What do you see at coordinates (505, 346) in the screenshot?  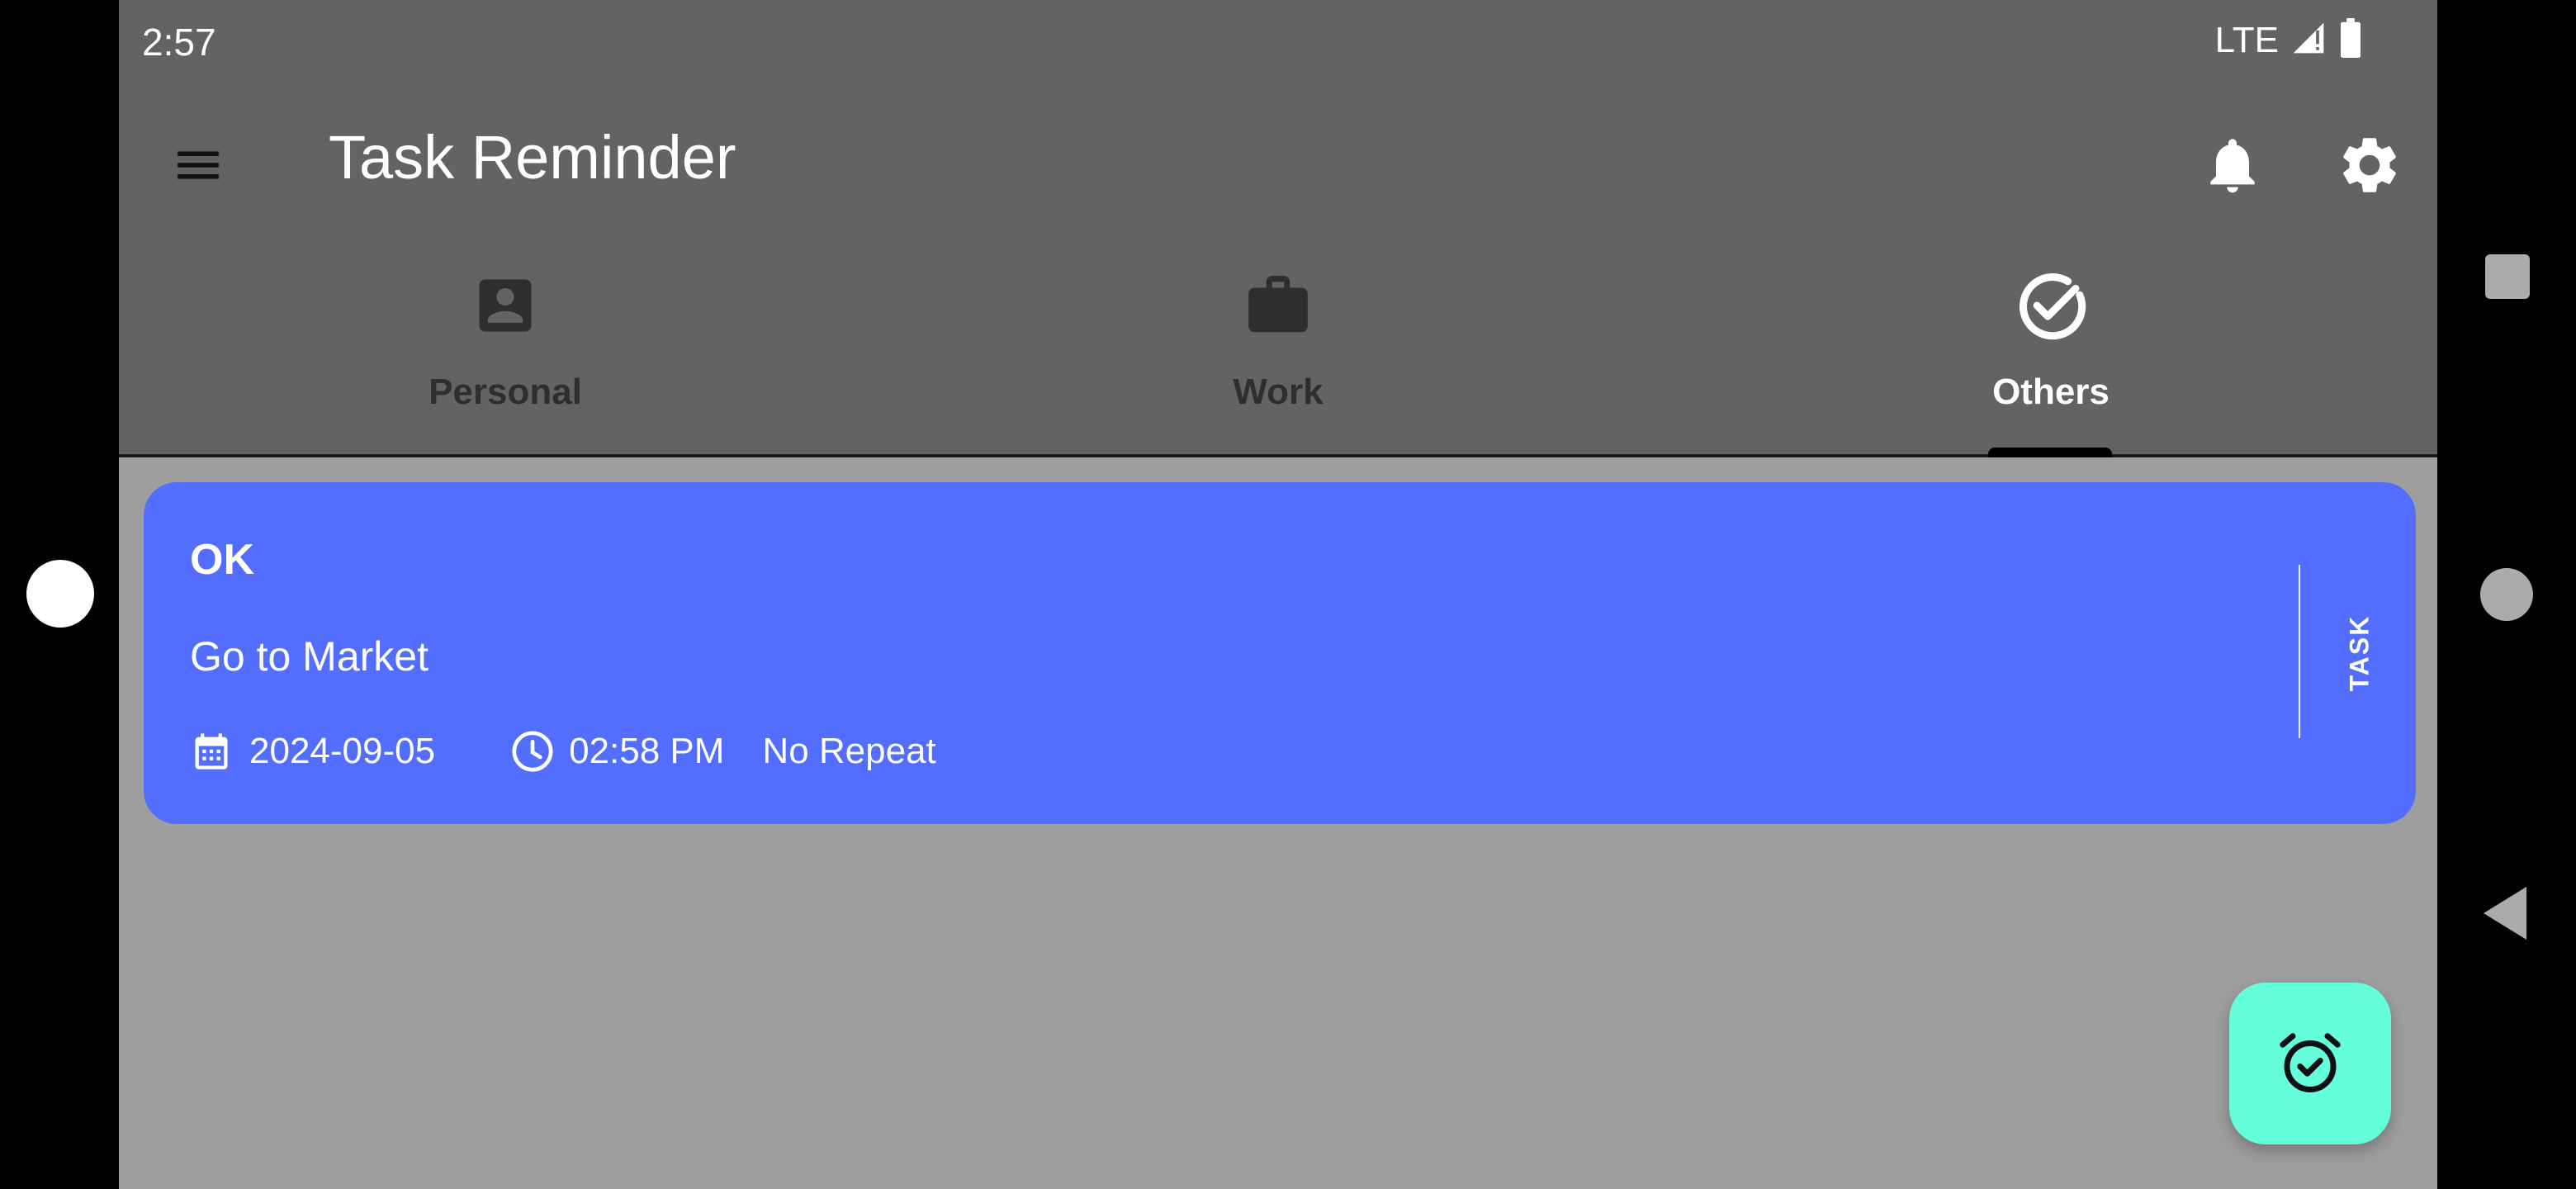 I see `tab-personal: Personal` at bounding box center [505, 346].